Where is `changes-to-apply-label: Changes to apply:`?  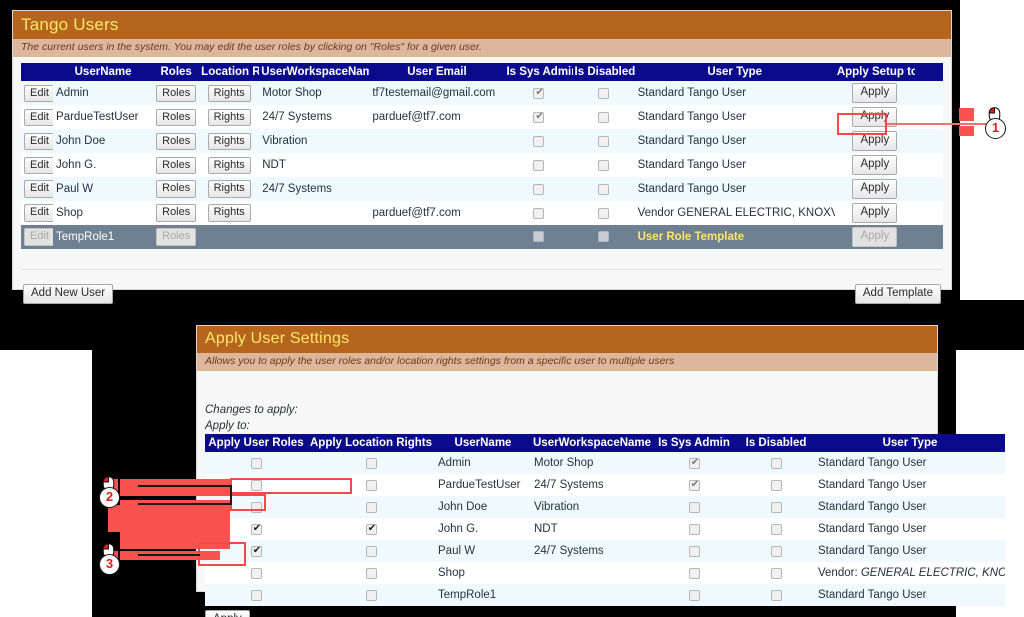
changes-to-apply-label: Changes to apply: is located at coordinates (251, 410).